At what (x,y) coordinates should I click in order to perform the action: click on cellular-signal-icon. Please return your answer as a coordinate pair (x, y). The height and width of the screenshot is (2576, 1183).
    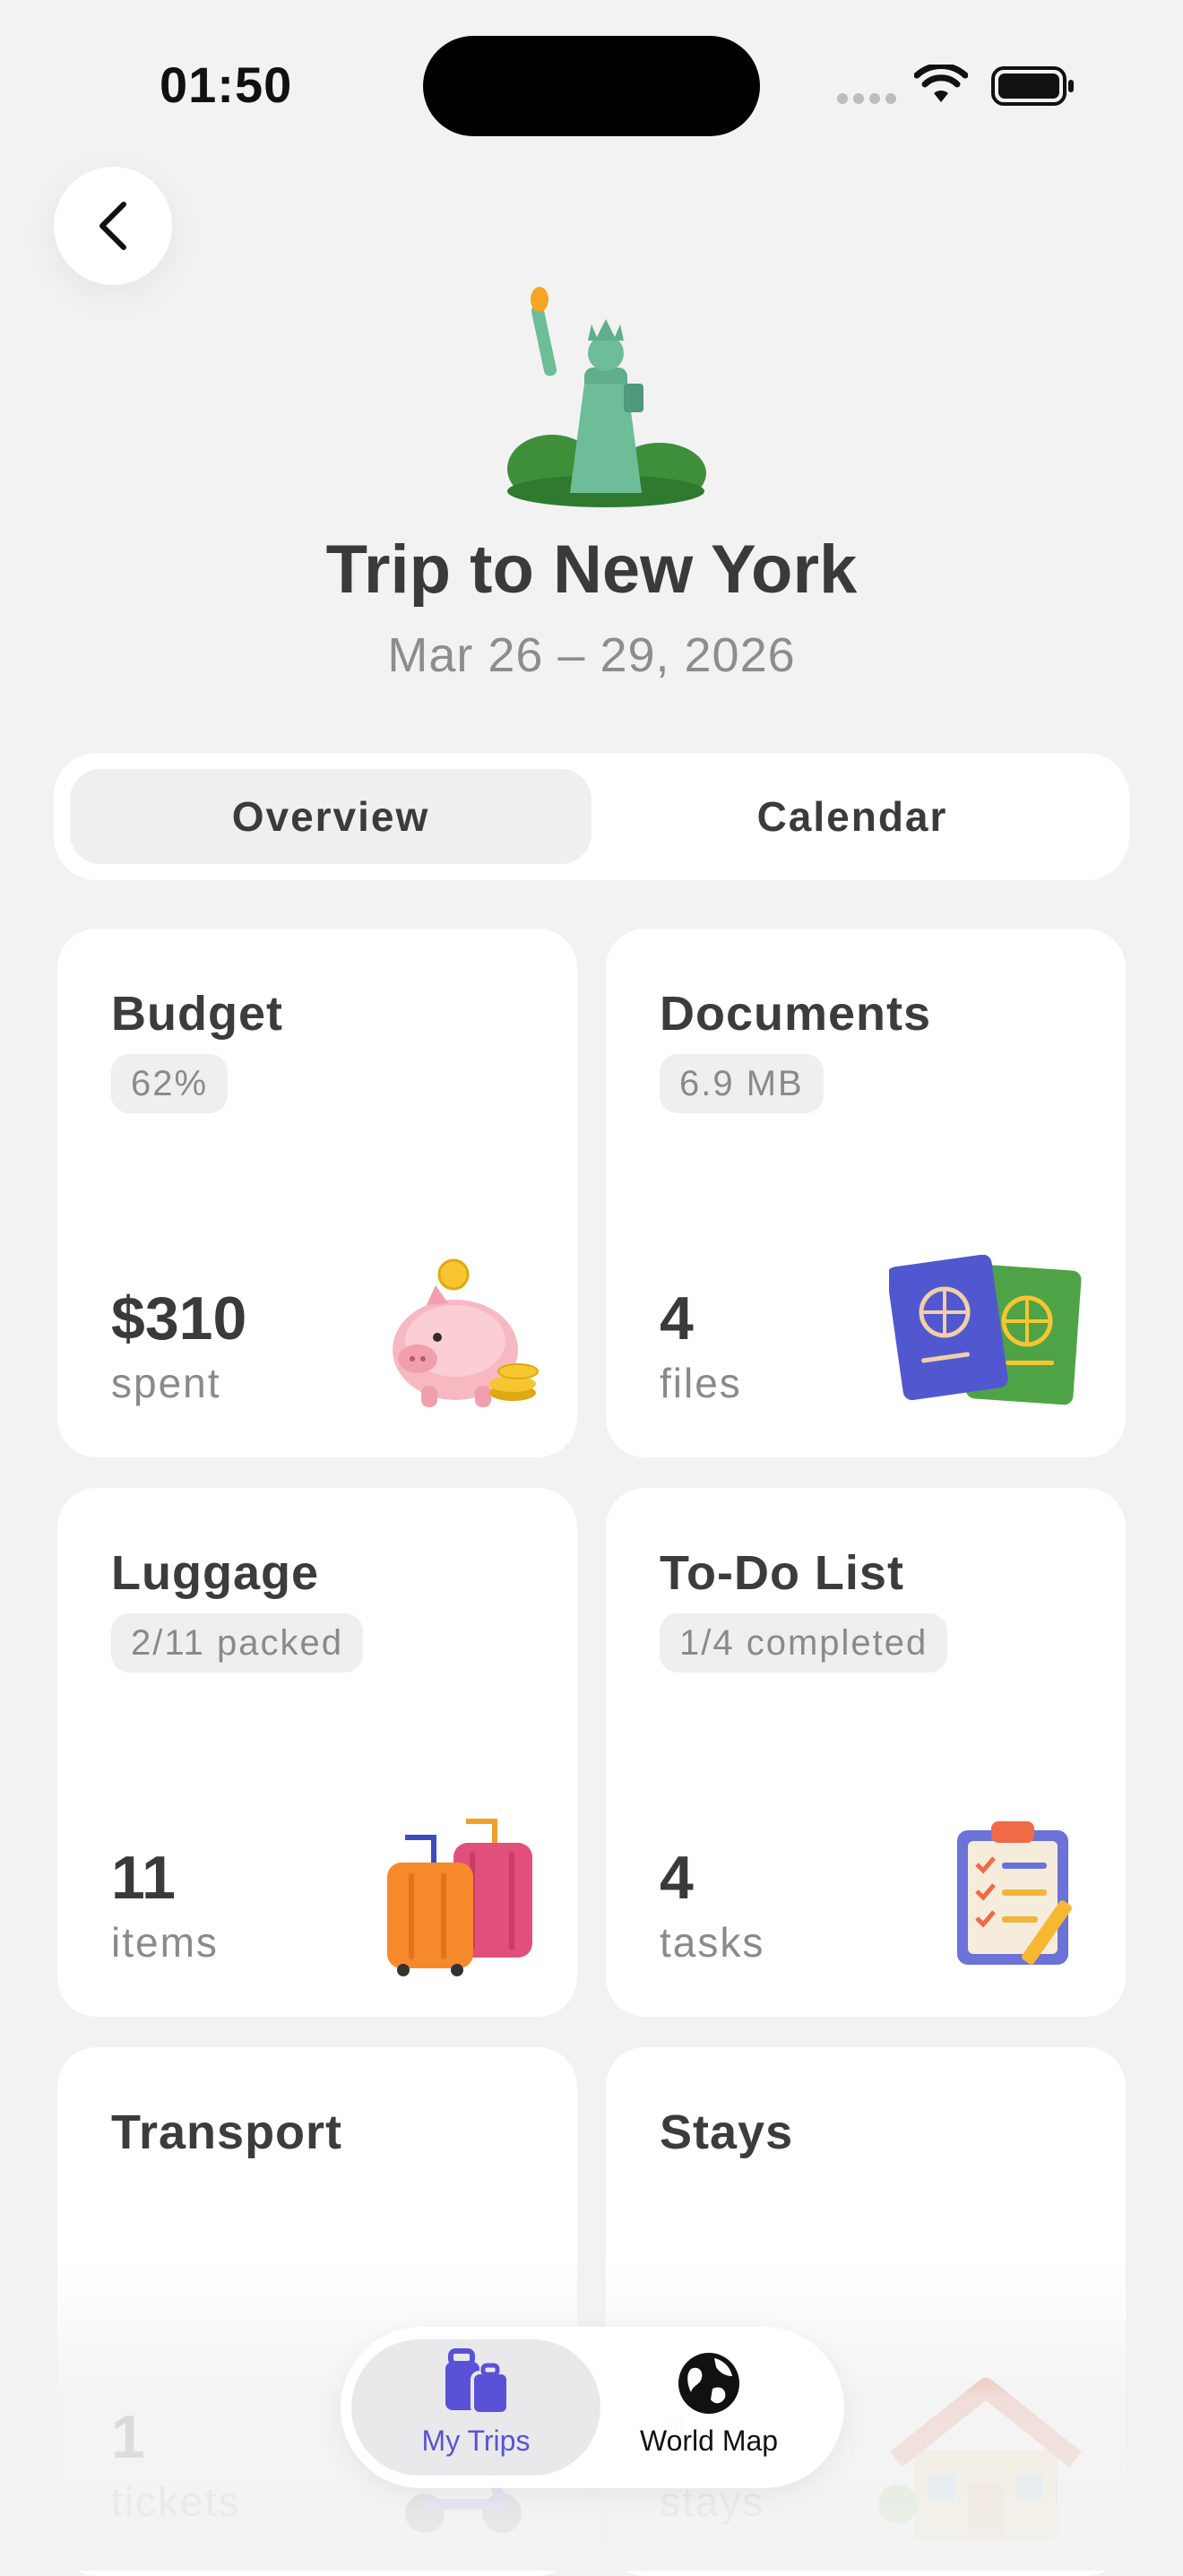
    Looking at the image, I should click on (867, 98).